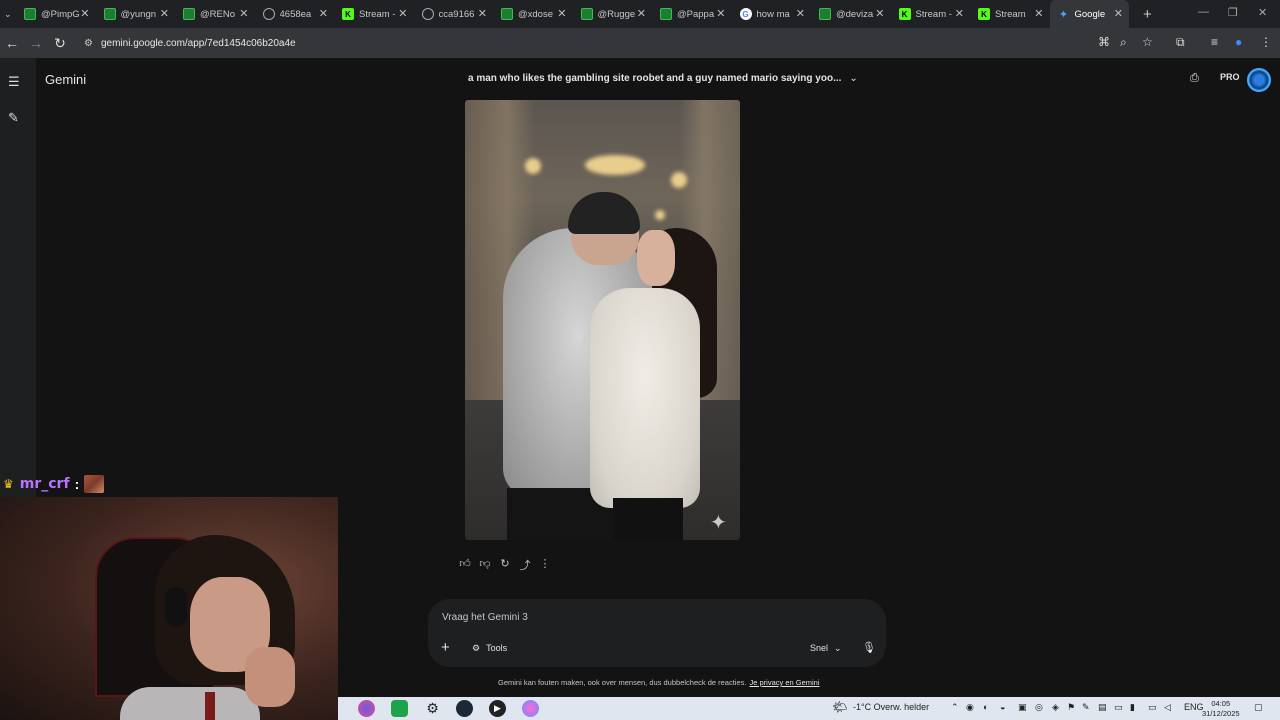 The height and width of the screenshot is (720, 1280). Describe the element at coordinates (176, 607) in the screenshot. I see `headset-icon` at that location.